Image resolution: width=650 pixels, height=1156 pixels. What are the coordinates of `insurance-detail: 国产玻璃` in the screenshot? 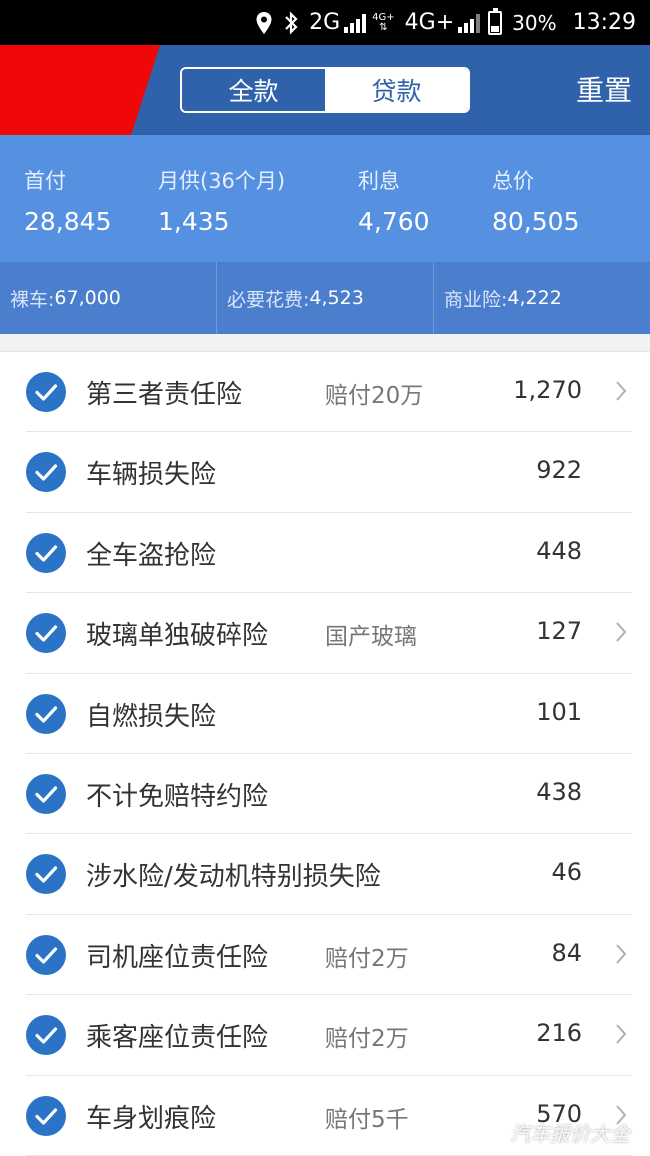 It's located at (371, 637).